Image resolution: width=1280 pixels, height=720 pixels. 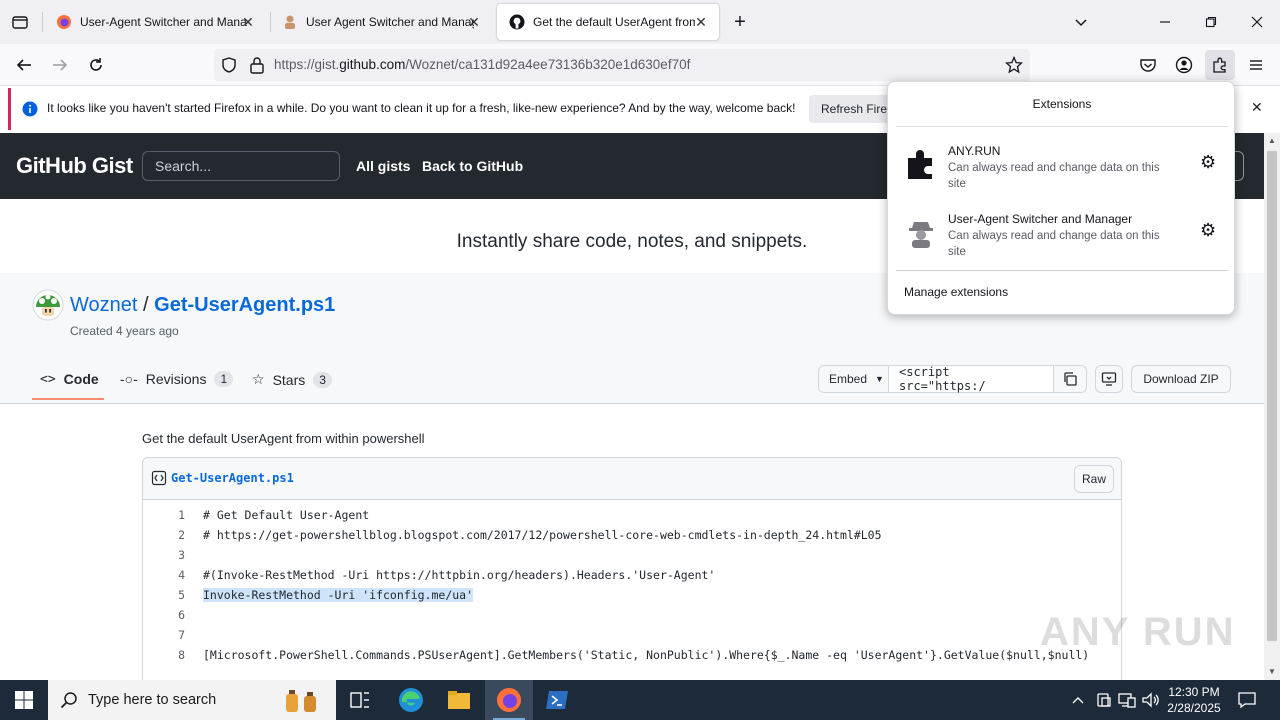 What do you see at coordinates (192, 700) in the screenshot?
I see `taskbar-search-box: Type here to search` at bounding box center [192, 700].